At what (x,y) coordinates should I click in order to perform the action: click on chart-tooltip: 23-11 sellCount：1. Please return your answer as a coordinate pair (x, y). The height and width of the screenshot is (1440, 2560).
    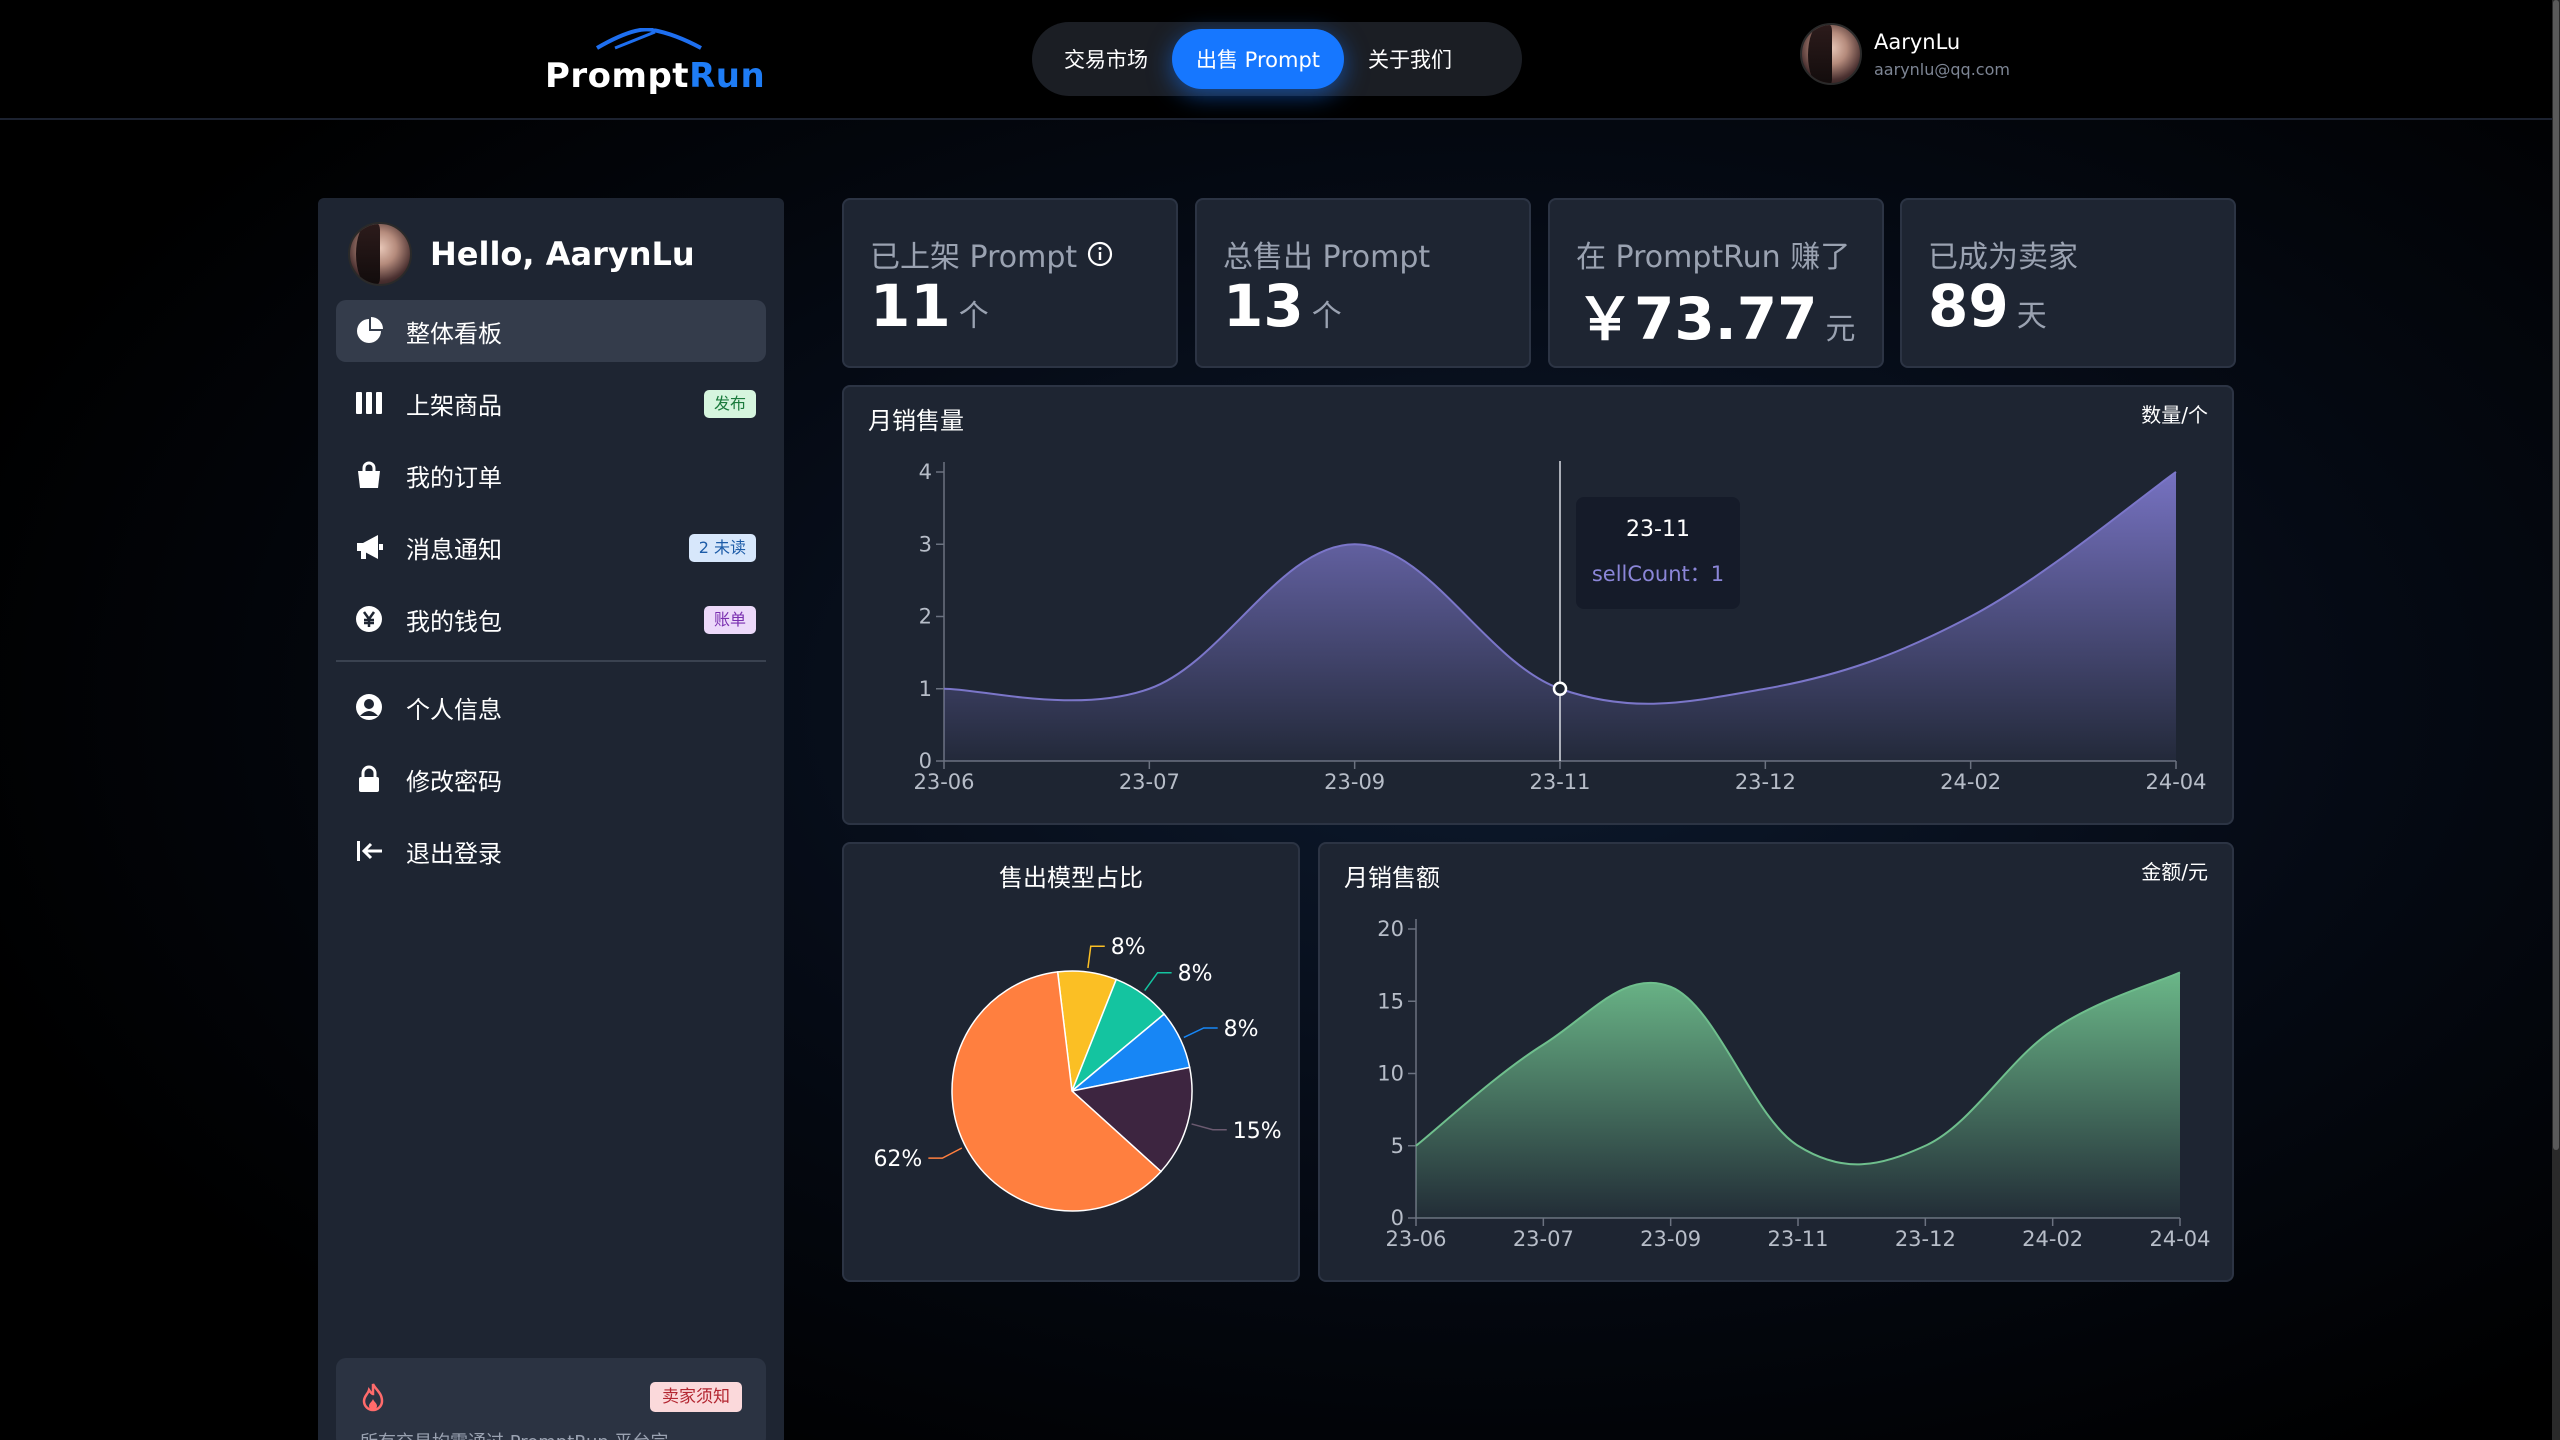
    Looking at the image, I should click on (1658, 553).